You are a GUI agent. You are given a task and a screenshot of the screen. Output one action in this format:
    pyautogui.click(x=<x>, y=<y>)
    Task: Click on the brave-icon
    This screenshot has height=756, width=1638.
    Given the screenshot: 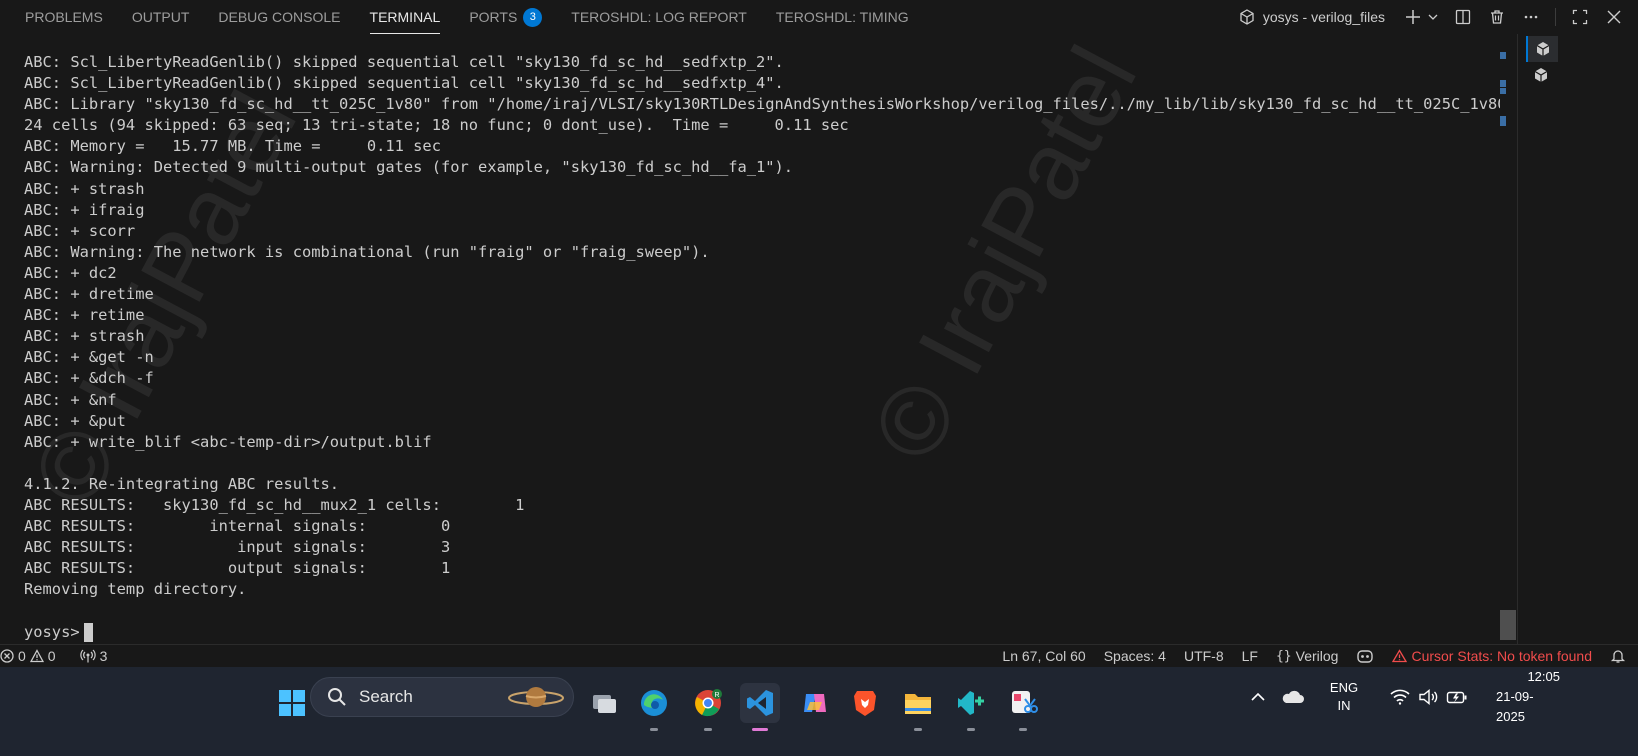 What is the action you would take?
    pyautogui.click(x=865, y=703)
    